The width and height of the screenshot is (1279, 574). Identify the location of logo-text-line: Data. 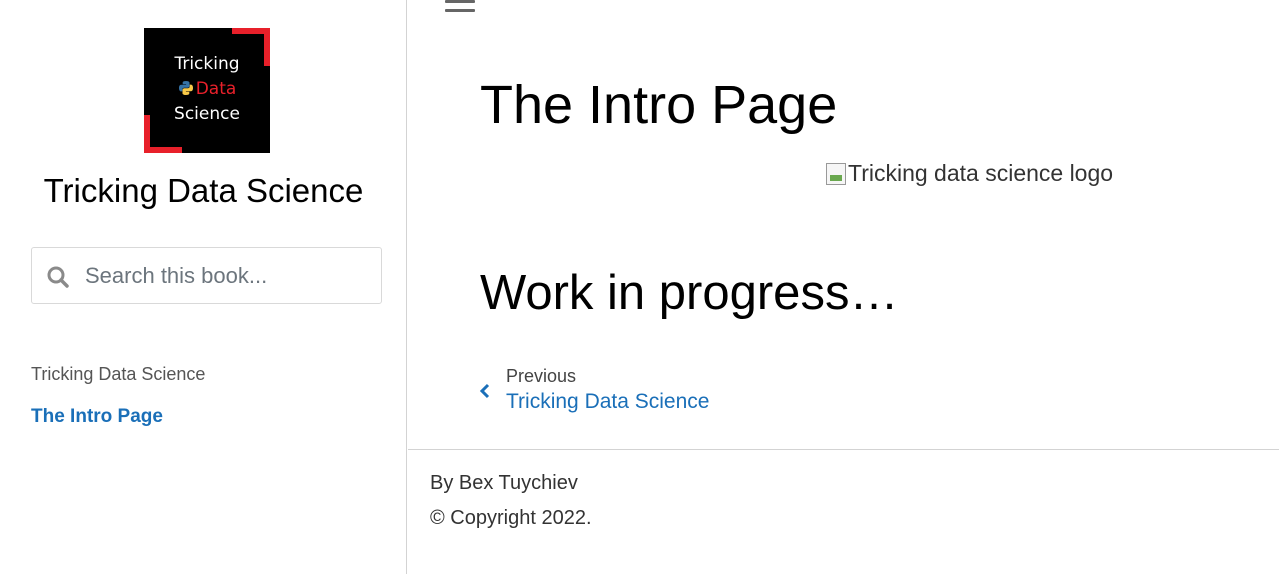
(207, 89).